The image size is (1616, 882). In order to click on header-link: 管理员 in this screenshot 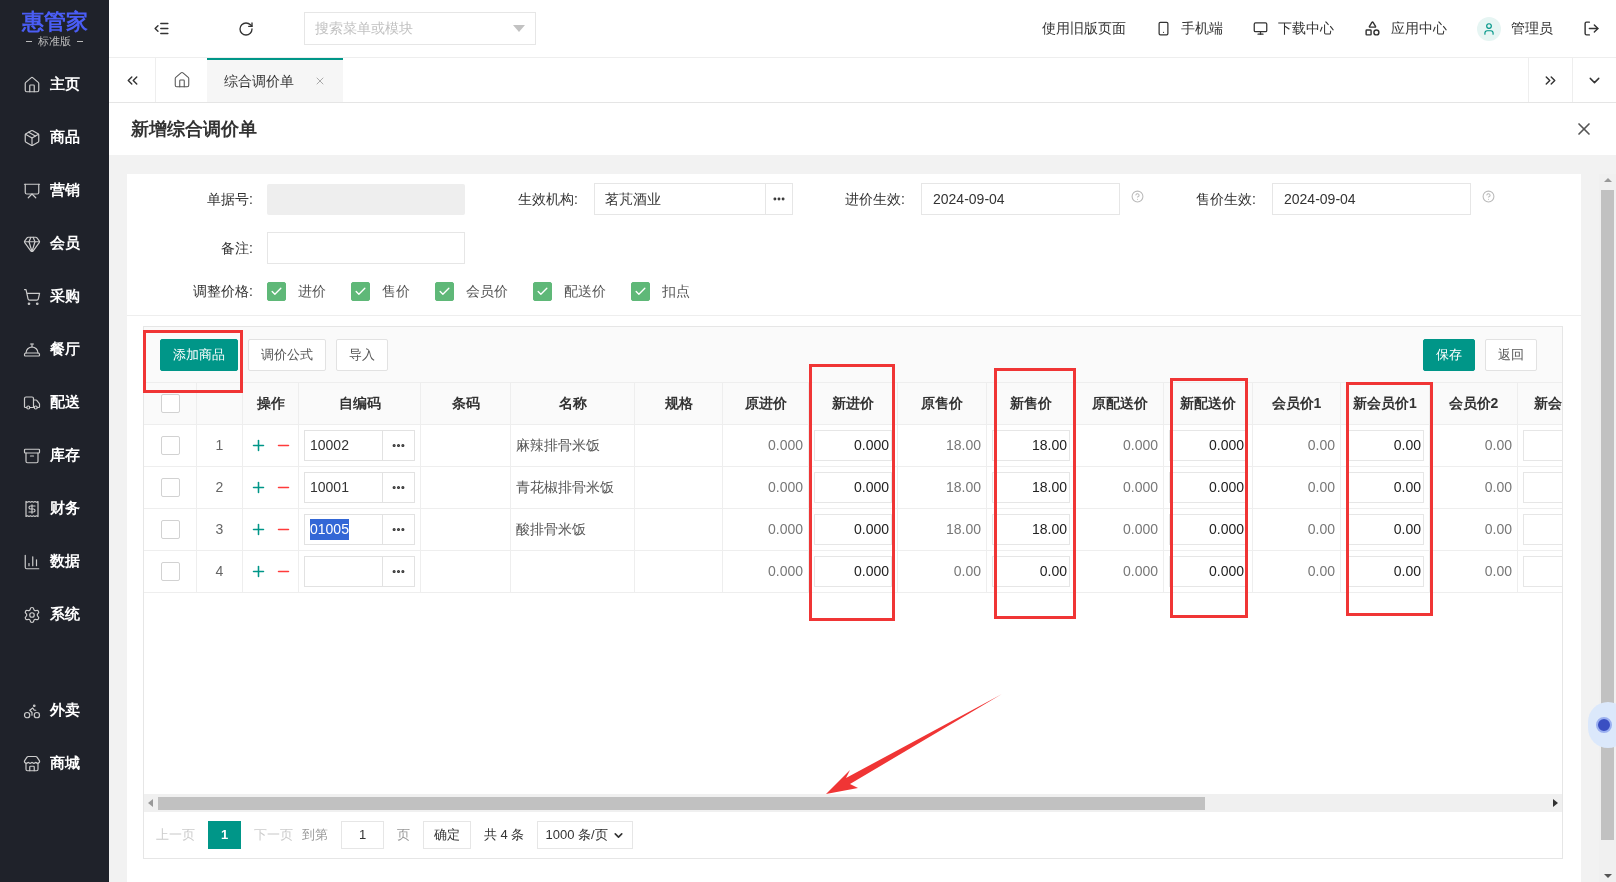, I will do `click(1515, 28)`.